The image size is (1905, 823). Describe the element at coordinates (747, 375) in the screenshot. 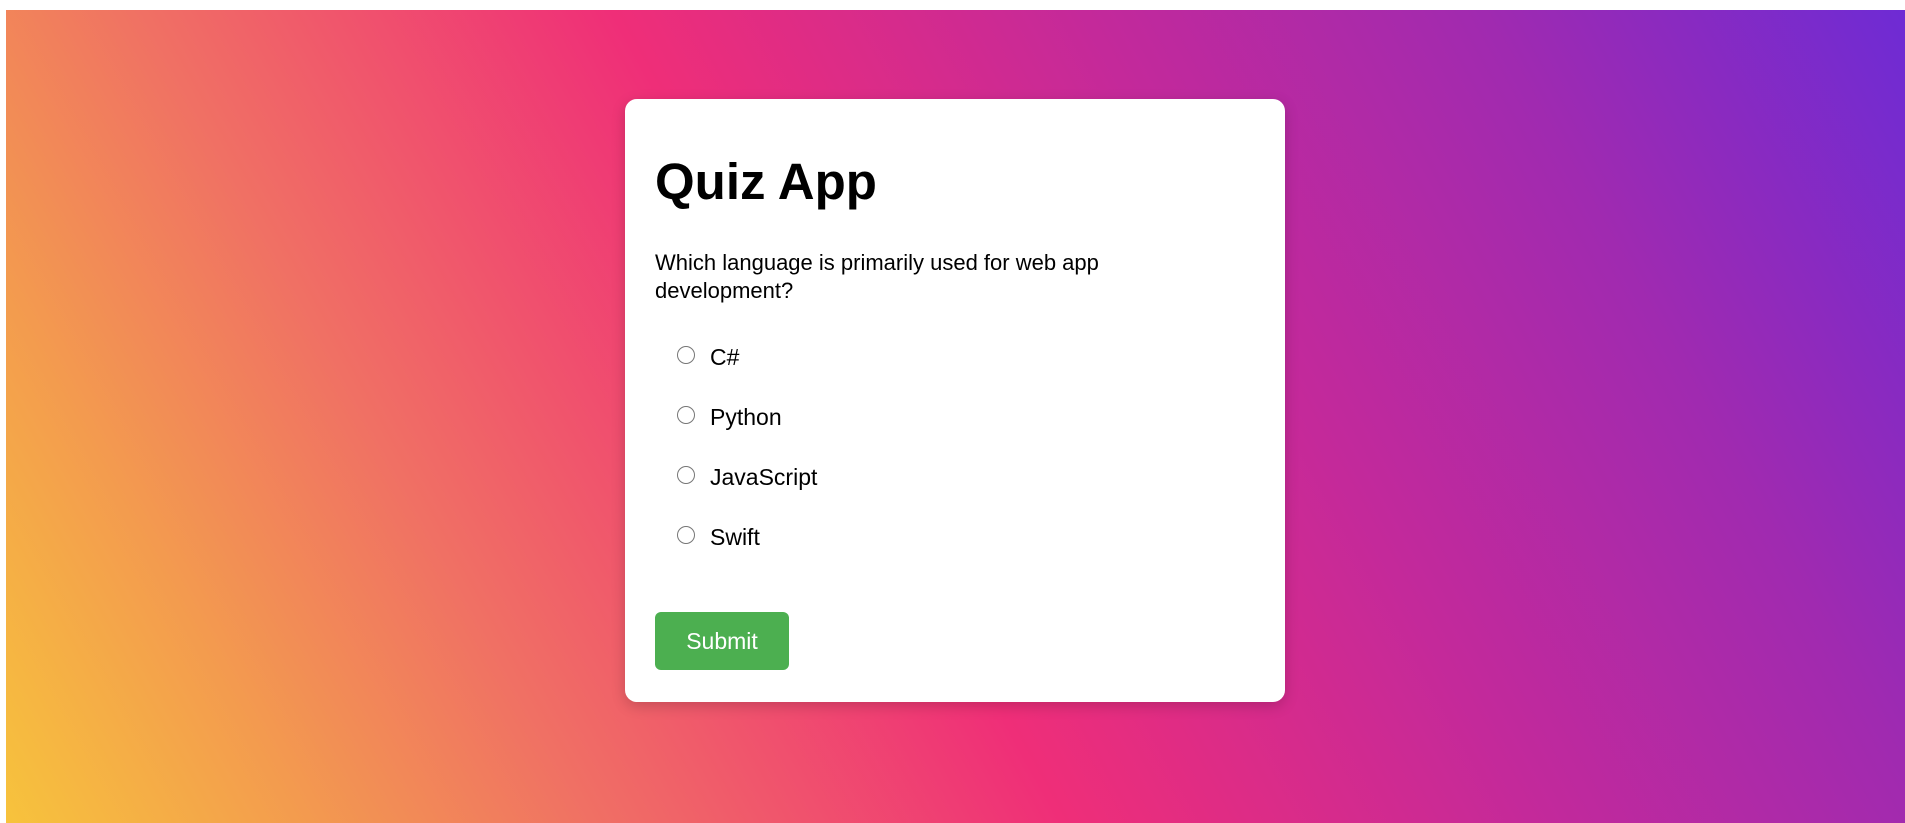

I see `answer-option-csharp: C#` at that location.